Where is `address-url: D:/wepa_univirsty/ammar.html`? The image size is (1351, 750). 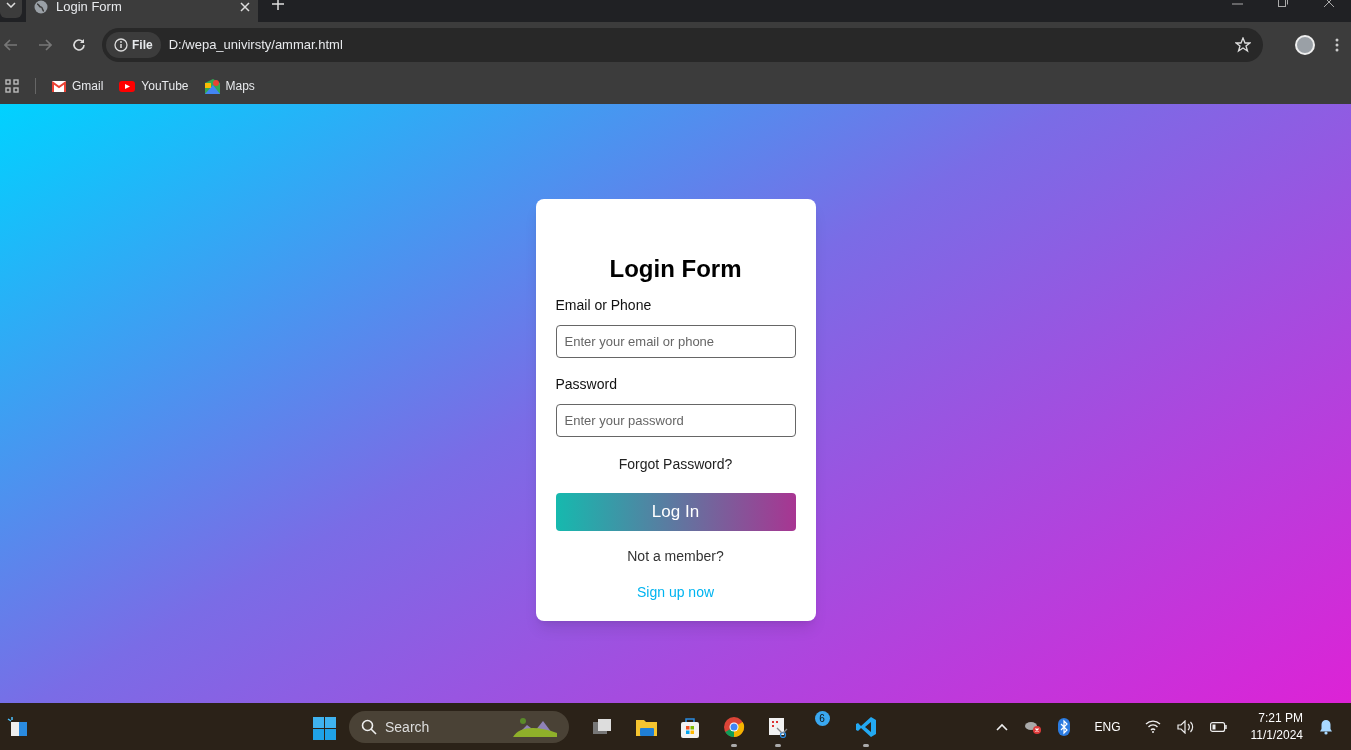
address-url: D:/wepa_univirsty/ammar.html is located at coordinates (256, 45).